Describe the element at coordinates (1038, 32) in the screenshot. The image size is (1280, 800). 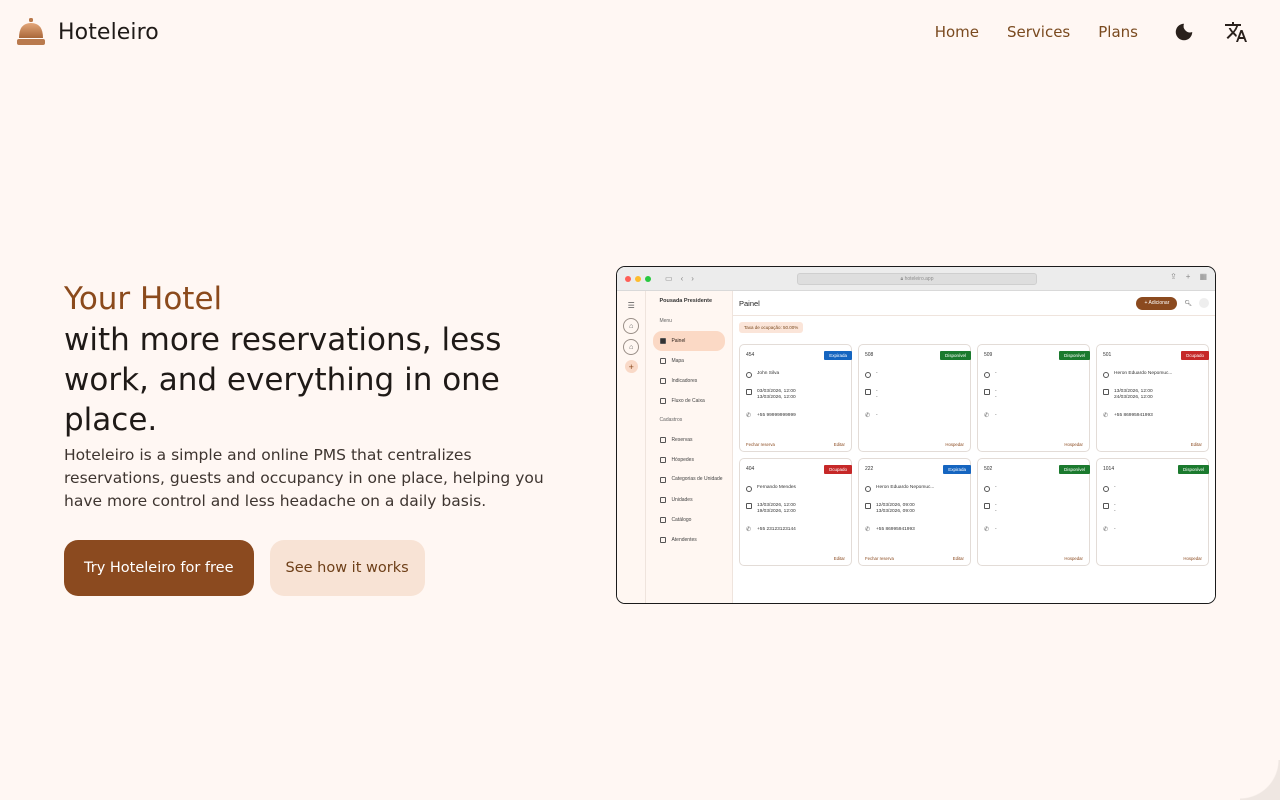
I see `nav-services: Services` at that location.